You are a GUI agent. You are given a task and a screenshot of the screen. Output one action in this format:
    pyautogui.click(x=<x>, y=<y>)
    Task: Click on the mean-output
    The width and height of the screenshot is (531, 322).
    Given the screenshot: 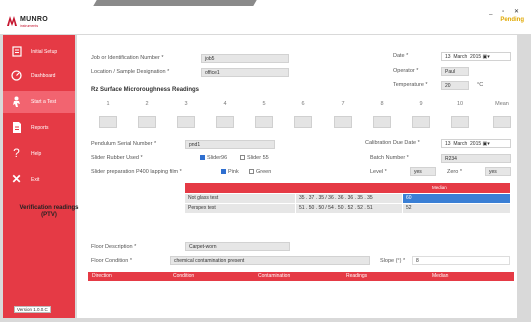 What is the action you would take?
    pyautogui.click(x=502, y=122)
    